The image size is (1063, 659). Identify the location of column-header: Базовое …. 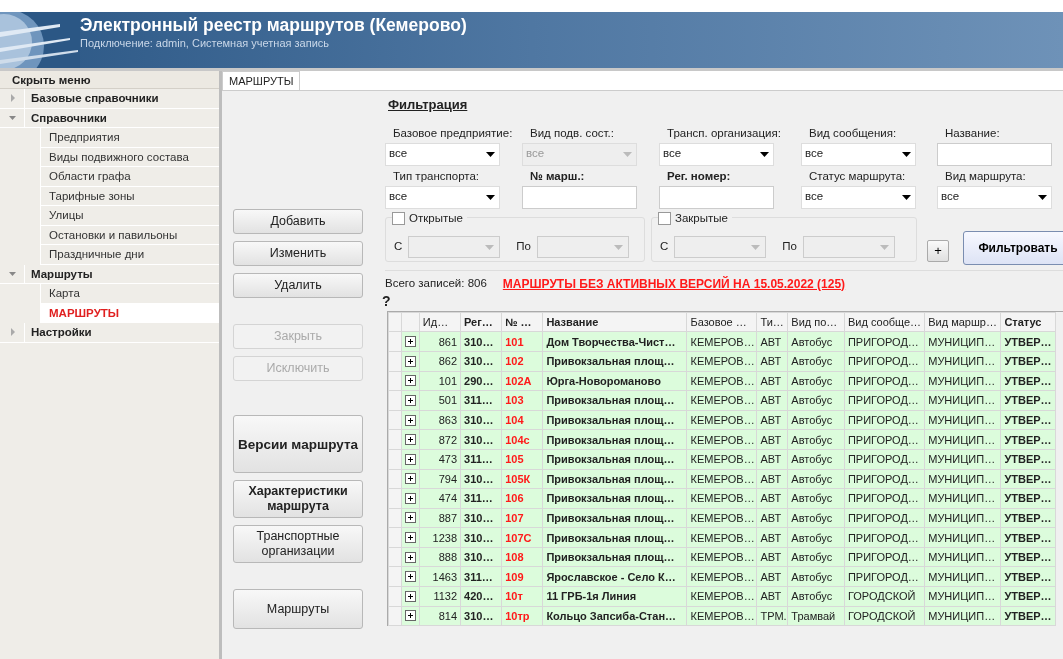
(721, 322).